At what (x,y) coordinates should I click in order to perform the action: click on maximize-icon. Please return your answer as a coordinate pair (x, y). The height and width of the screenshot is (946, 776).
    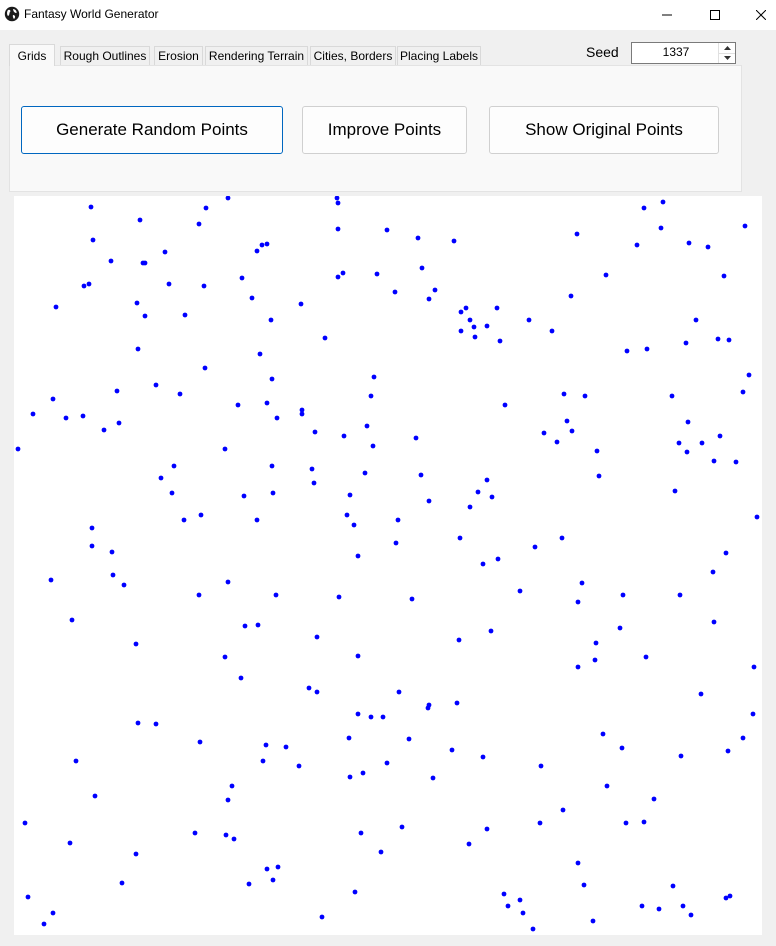
    Looking at the image, I should click on (715, 15).